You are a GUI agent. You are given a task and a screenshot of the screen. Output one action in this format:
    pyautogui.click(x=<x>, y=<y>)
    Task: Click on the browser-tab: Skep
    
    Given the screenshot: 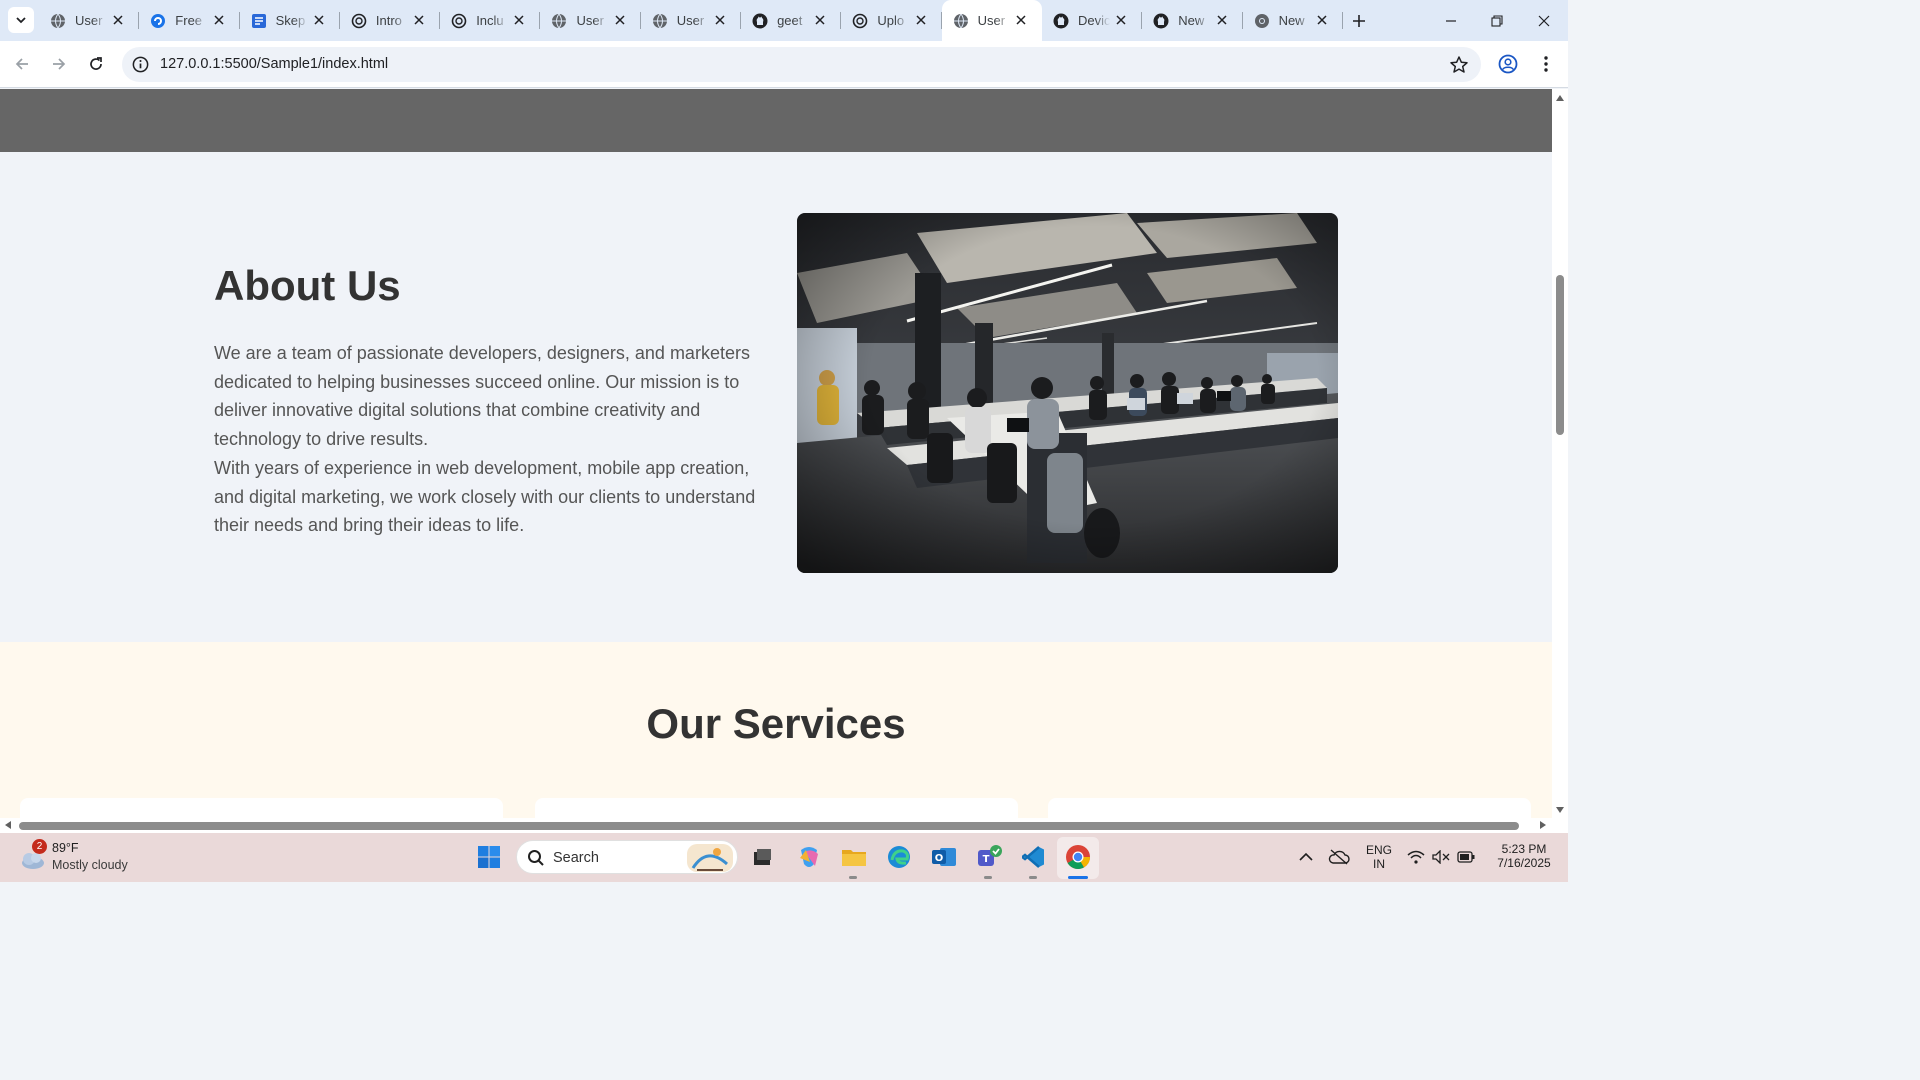 What is the action you would take?
    pyautogui.click(x=290, y=20)
    